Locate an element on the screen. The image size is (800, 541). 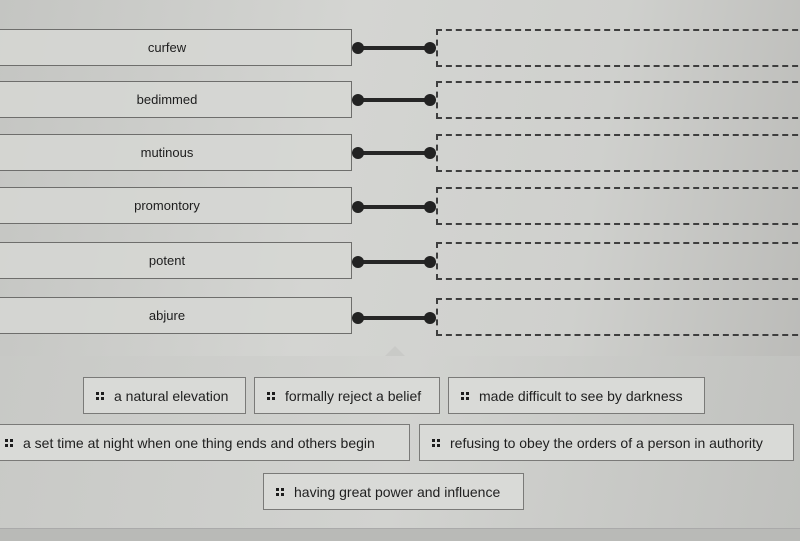
definition-label: having great power and influence is located at coordinates (397, 491).